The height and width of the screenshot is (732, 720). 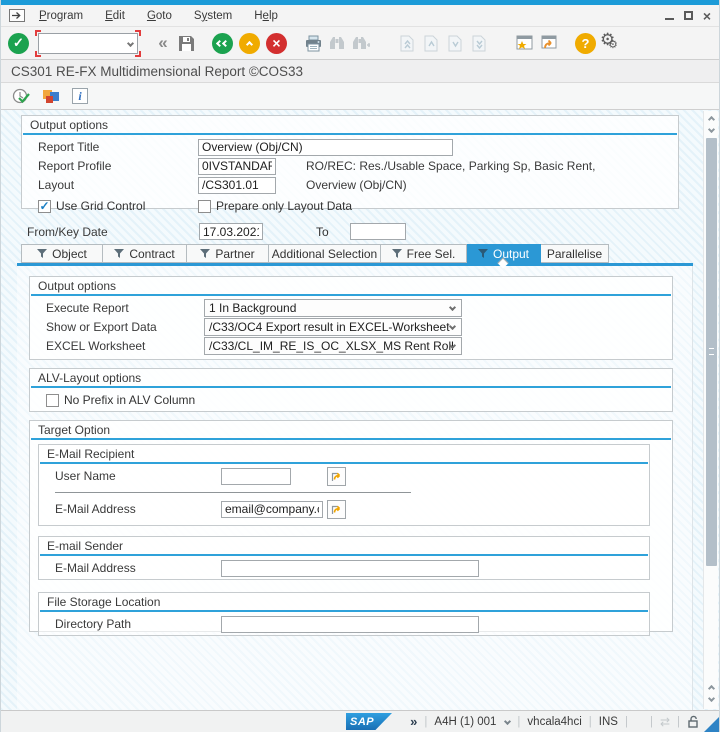 What do you see at coordinates (249, 43) in the screenshot?
I see `exit-icon` at bounding box center [249, 43].